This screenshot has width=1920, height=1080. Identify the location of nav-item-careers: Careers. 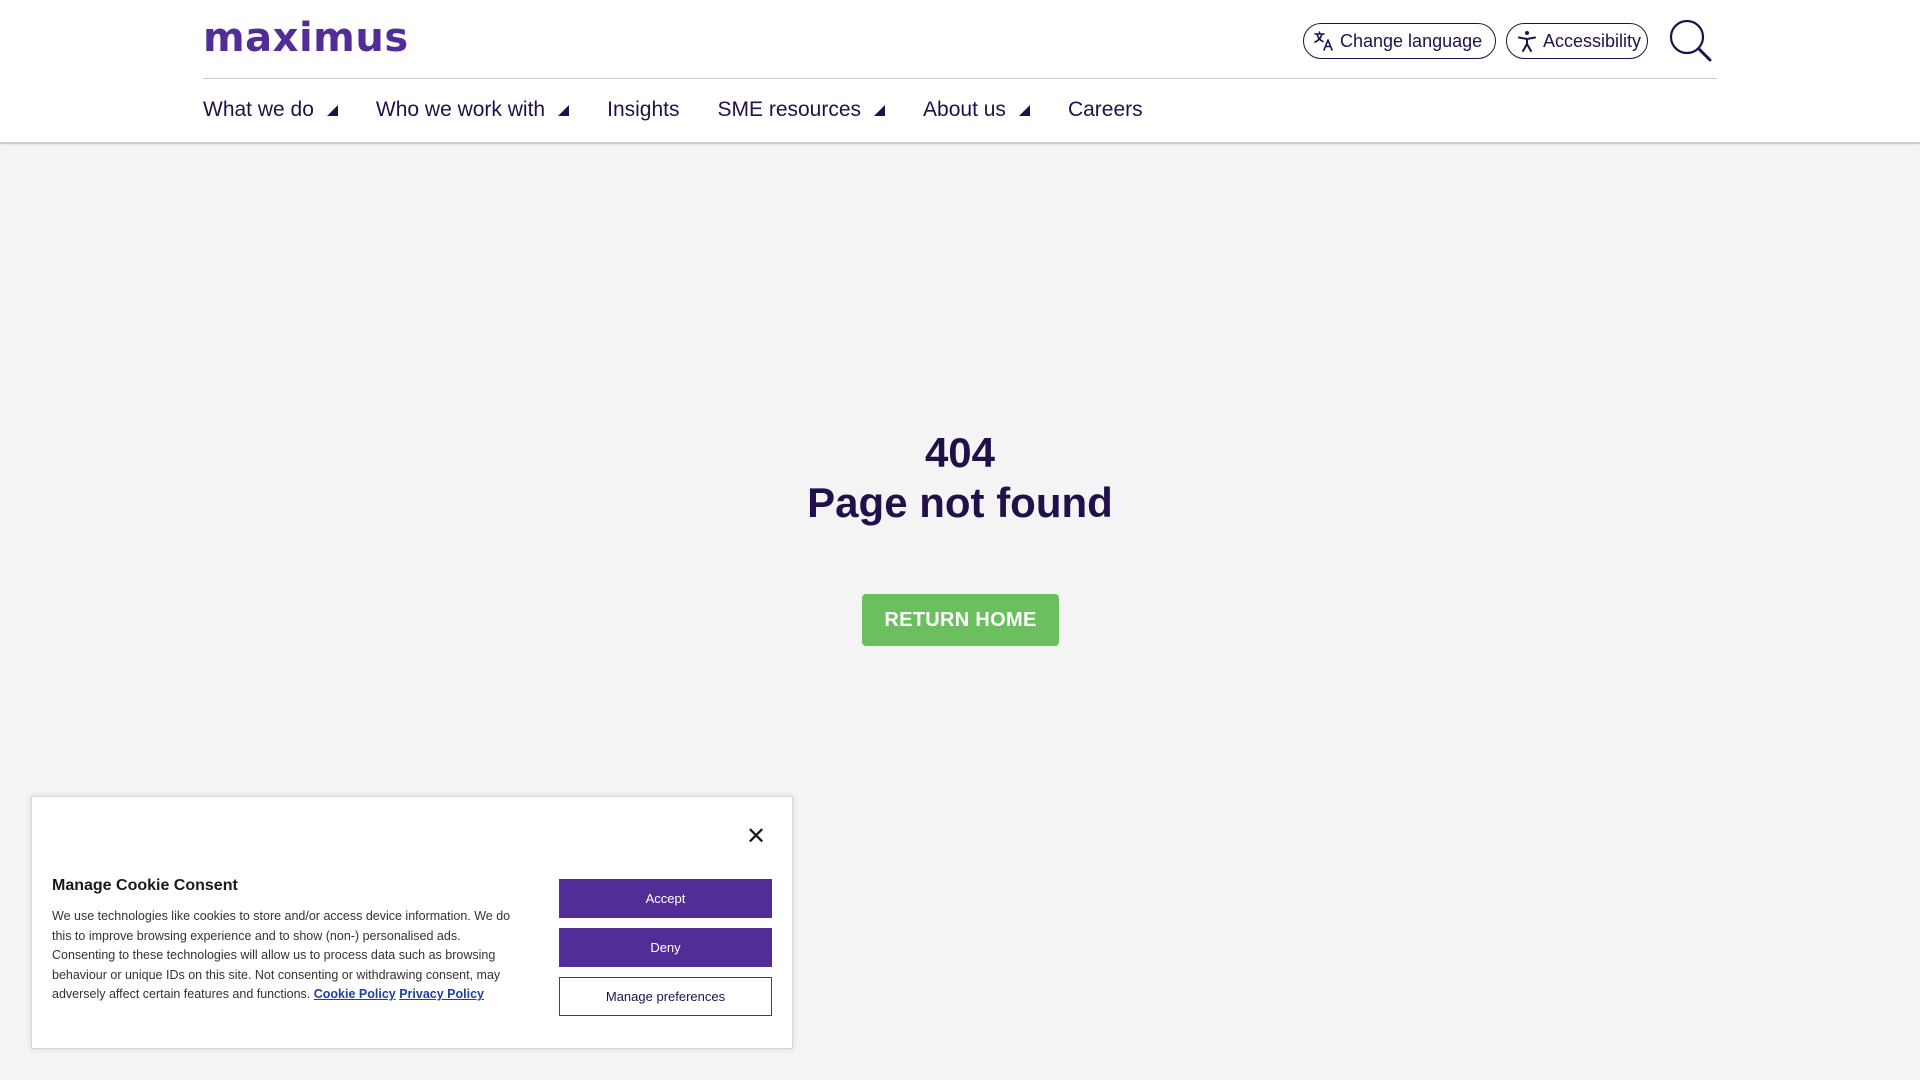
(1105, 110).